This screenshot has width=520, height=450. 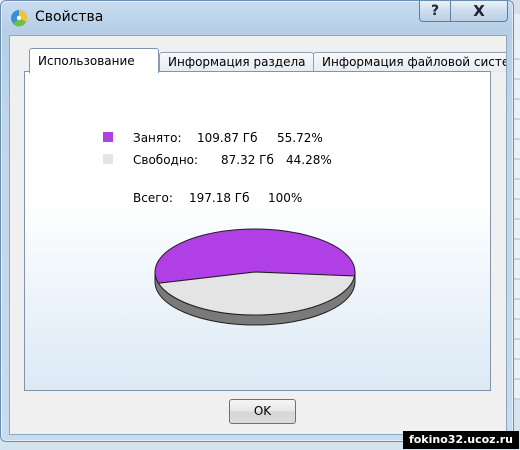 I want to click on title-bar: Свойства ? X, so click(x=257, y=18).